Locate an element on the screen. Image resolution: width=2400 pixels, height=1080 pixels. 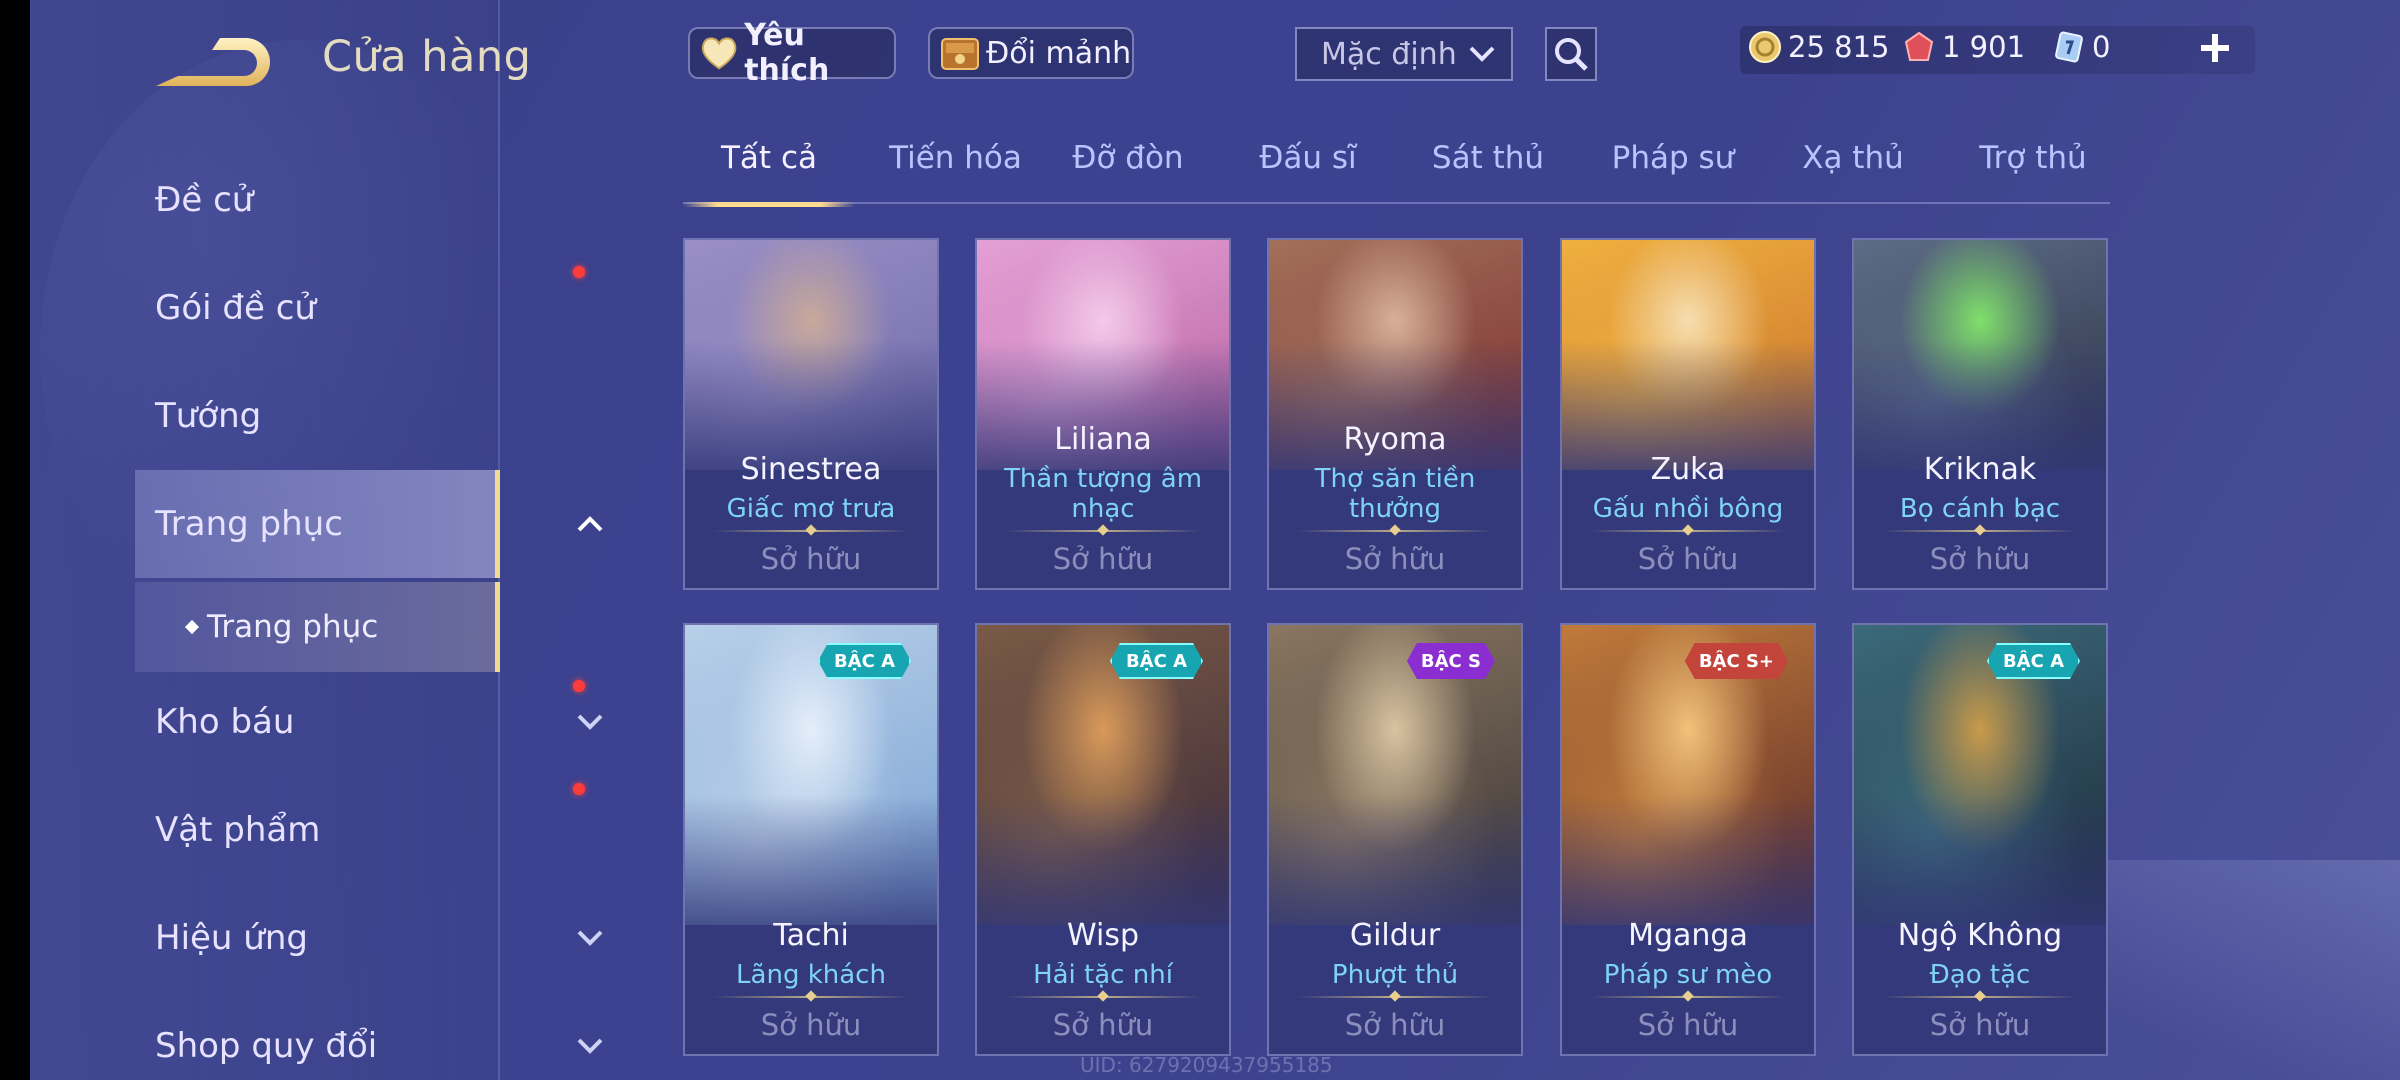
skin-card: Kriknak Bọ cánh bạc Sở hữu is located at coordinates (1980, 414).